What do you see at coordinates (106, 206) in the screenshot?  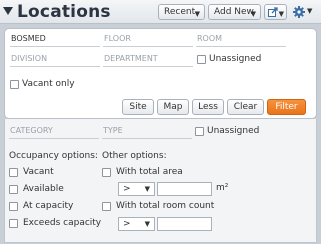 I see `total-room-count-checkbox` at bounding box center [106, 206].